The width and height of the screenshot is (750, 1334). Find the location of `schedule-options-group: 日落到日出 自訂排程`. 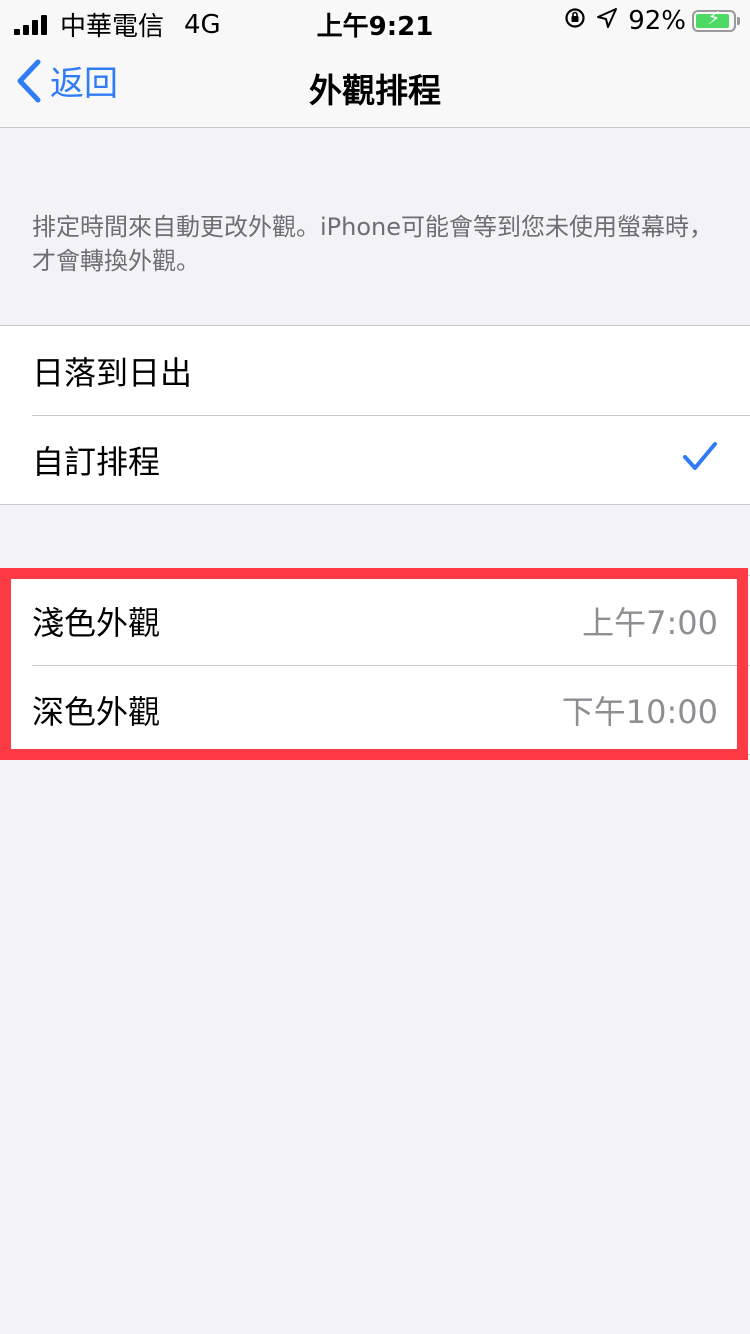

schedule-options-group: 日落到日出 自訂排程 is located at coordinates (375, 415).